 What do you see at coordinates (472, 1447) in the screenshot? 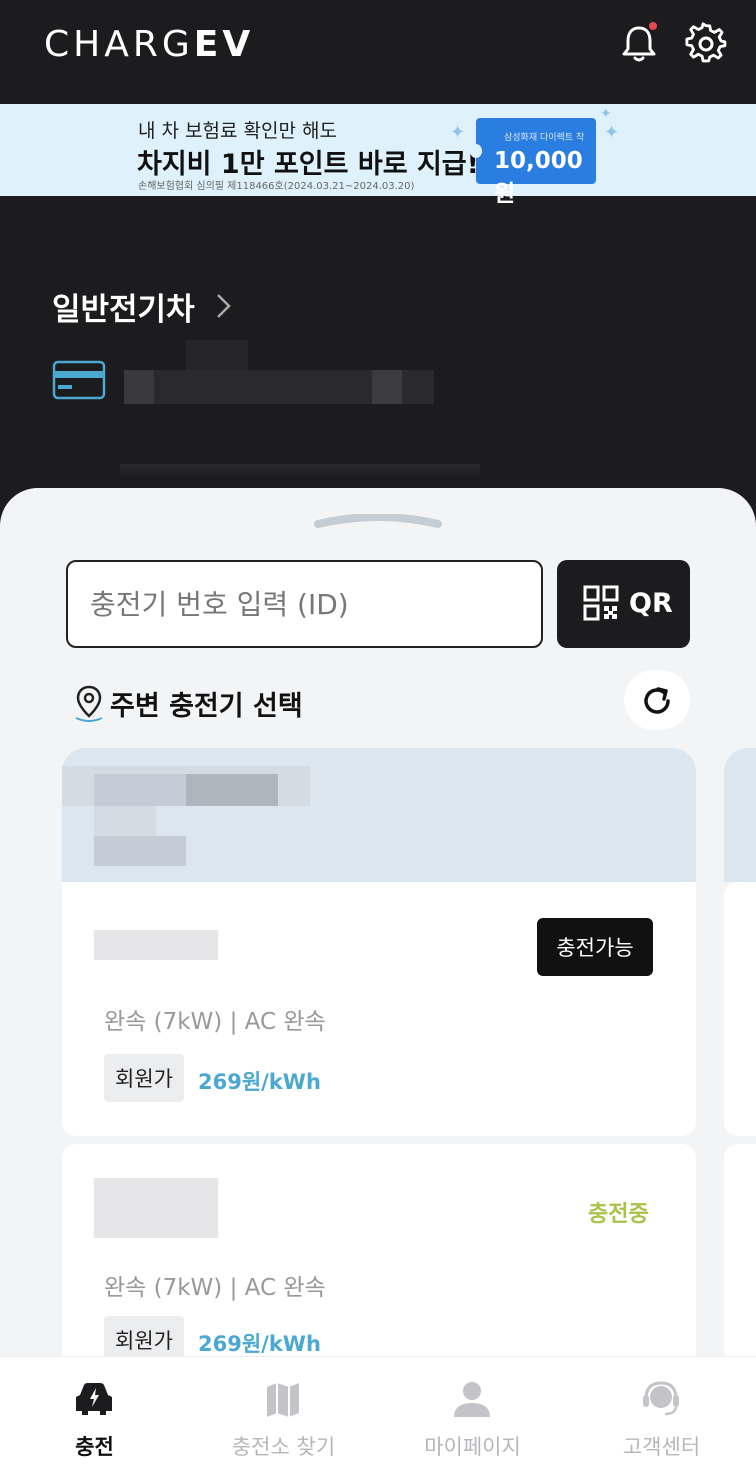
I see `tab-label: 마이페이지` at bounding box center [472, 1447].